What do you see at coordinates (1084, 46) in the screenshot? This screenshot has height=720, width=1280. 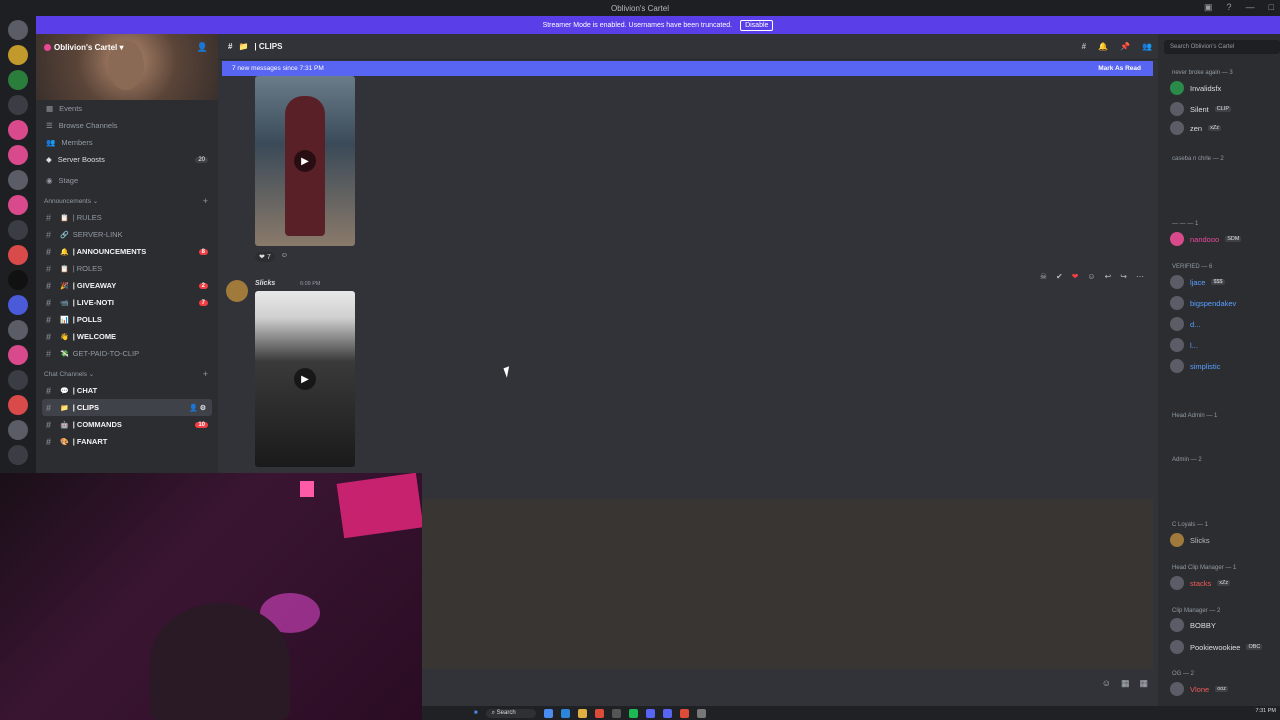 I see `threads-icon: #` at bounding box center [1084, 46].